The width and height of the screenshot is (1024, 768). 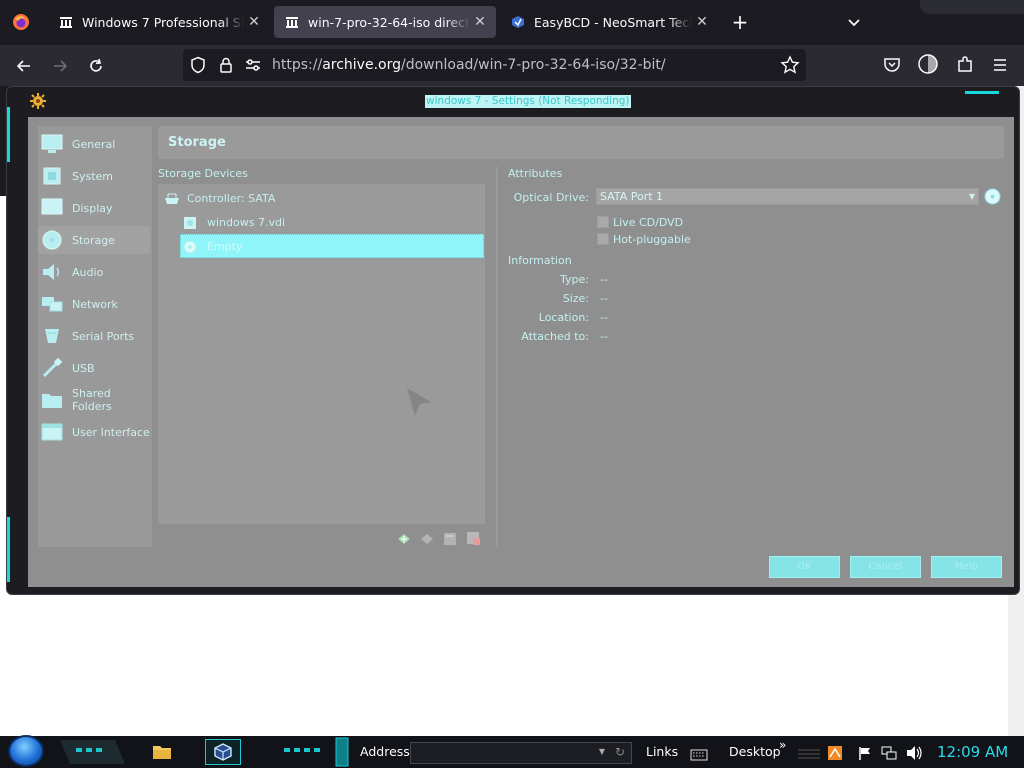 I want to click on sidebar-item-label: General, so click(x=94, y=144).